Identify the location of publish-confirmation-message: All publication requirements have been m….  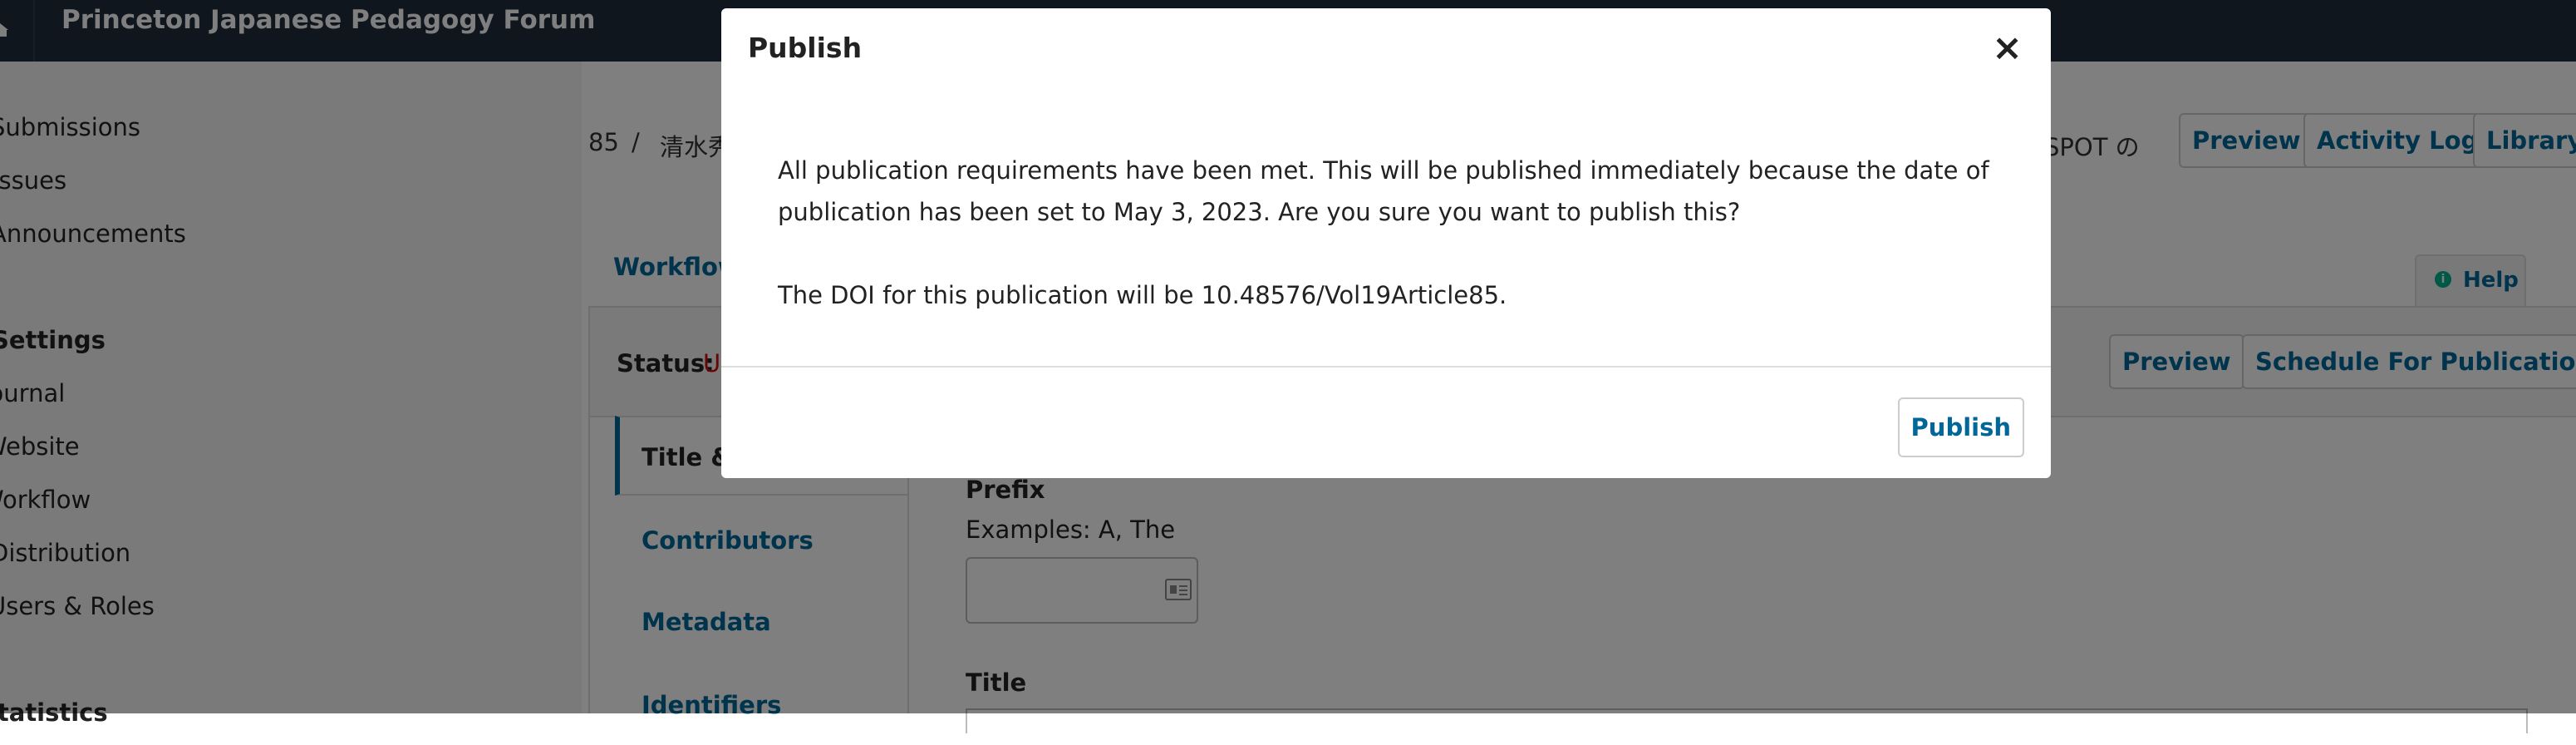
(1383, 191).